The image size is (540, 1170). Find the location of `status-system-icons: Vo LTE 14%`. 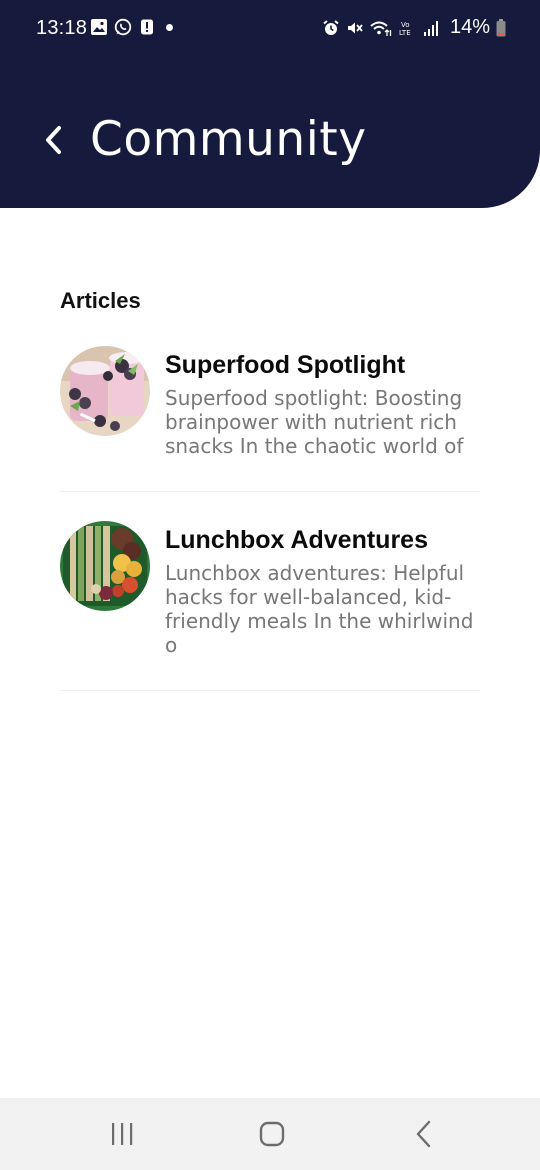

status-system-icons: Vo LTE 14% is located at coordinates (414, 27).